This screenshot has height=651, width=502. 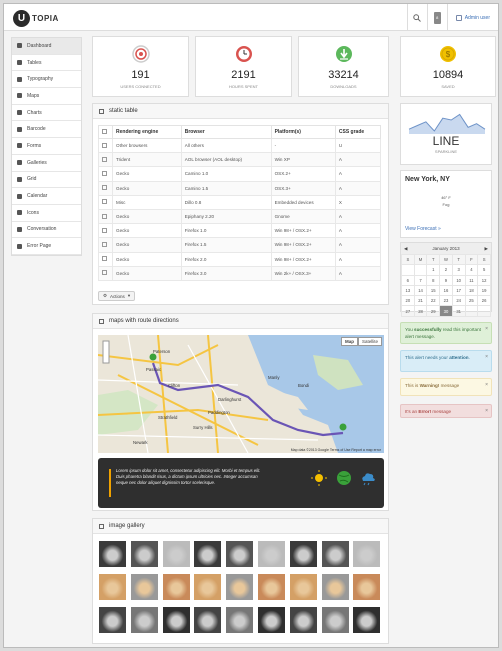 What do you see at coordinates (408, 301) in the screenshot?
I see `calendar-day: 20` at bounding box center [408, 301].